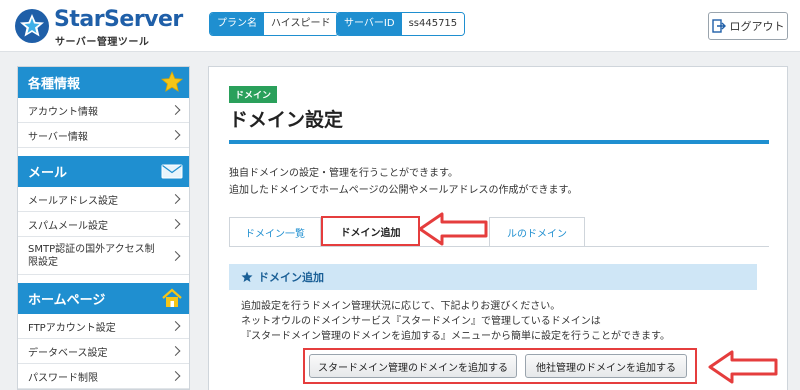 The width and height of the screenshot is (800, 390). I want to click on tab-bar: ドメイン一覧 ドメイン追加 ルのドメイン, so click(499, 231).